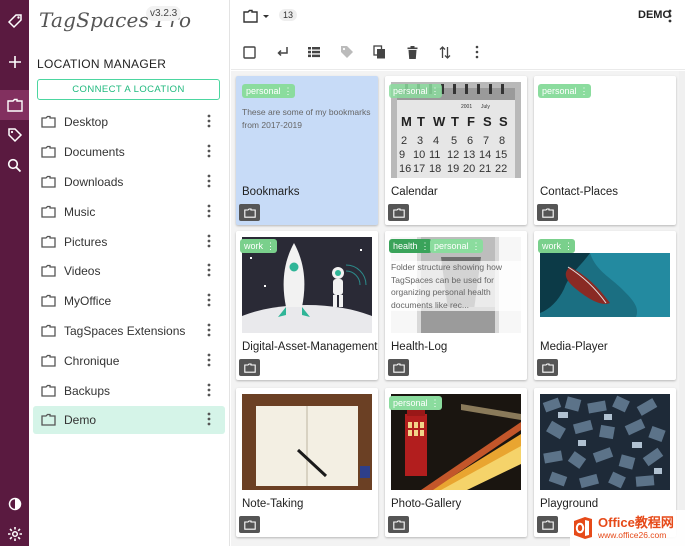  I want to click on calendar-day: 2, so click(404, 141).